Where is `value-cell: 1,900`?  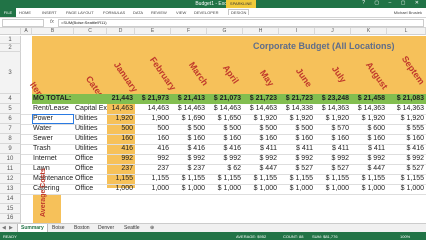 value-cell: 1,900 is located at coordinates (153, 119).